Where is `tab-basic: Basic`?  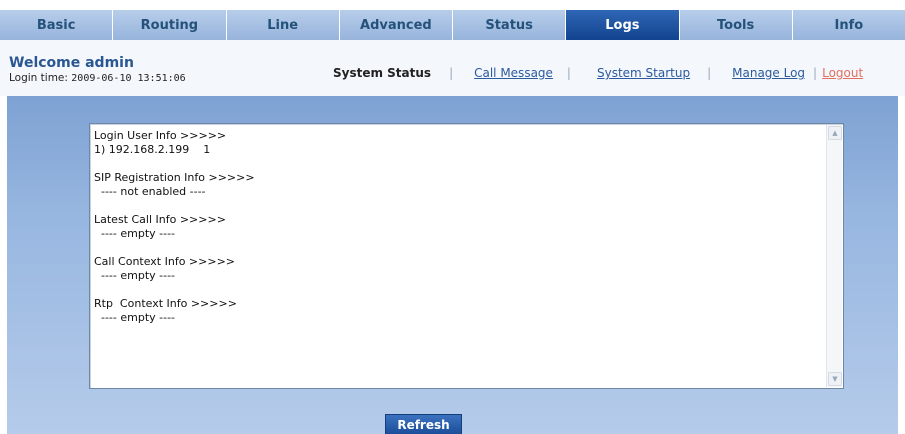
tab-basic: Basic is located at coordinates (57, 25).